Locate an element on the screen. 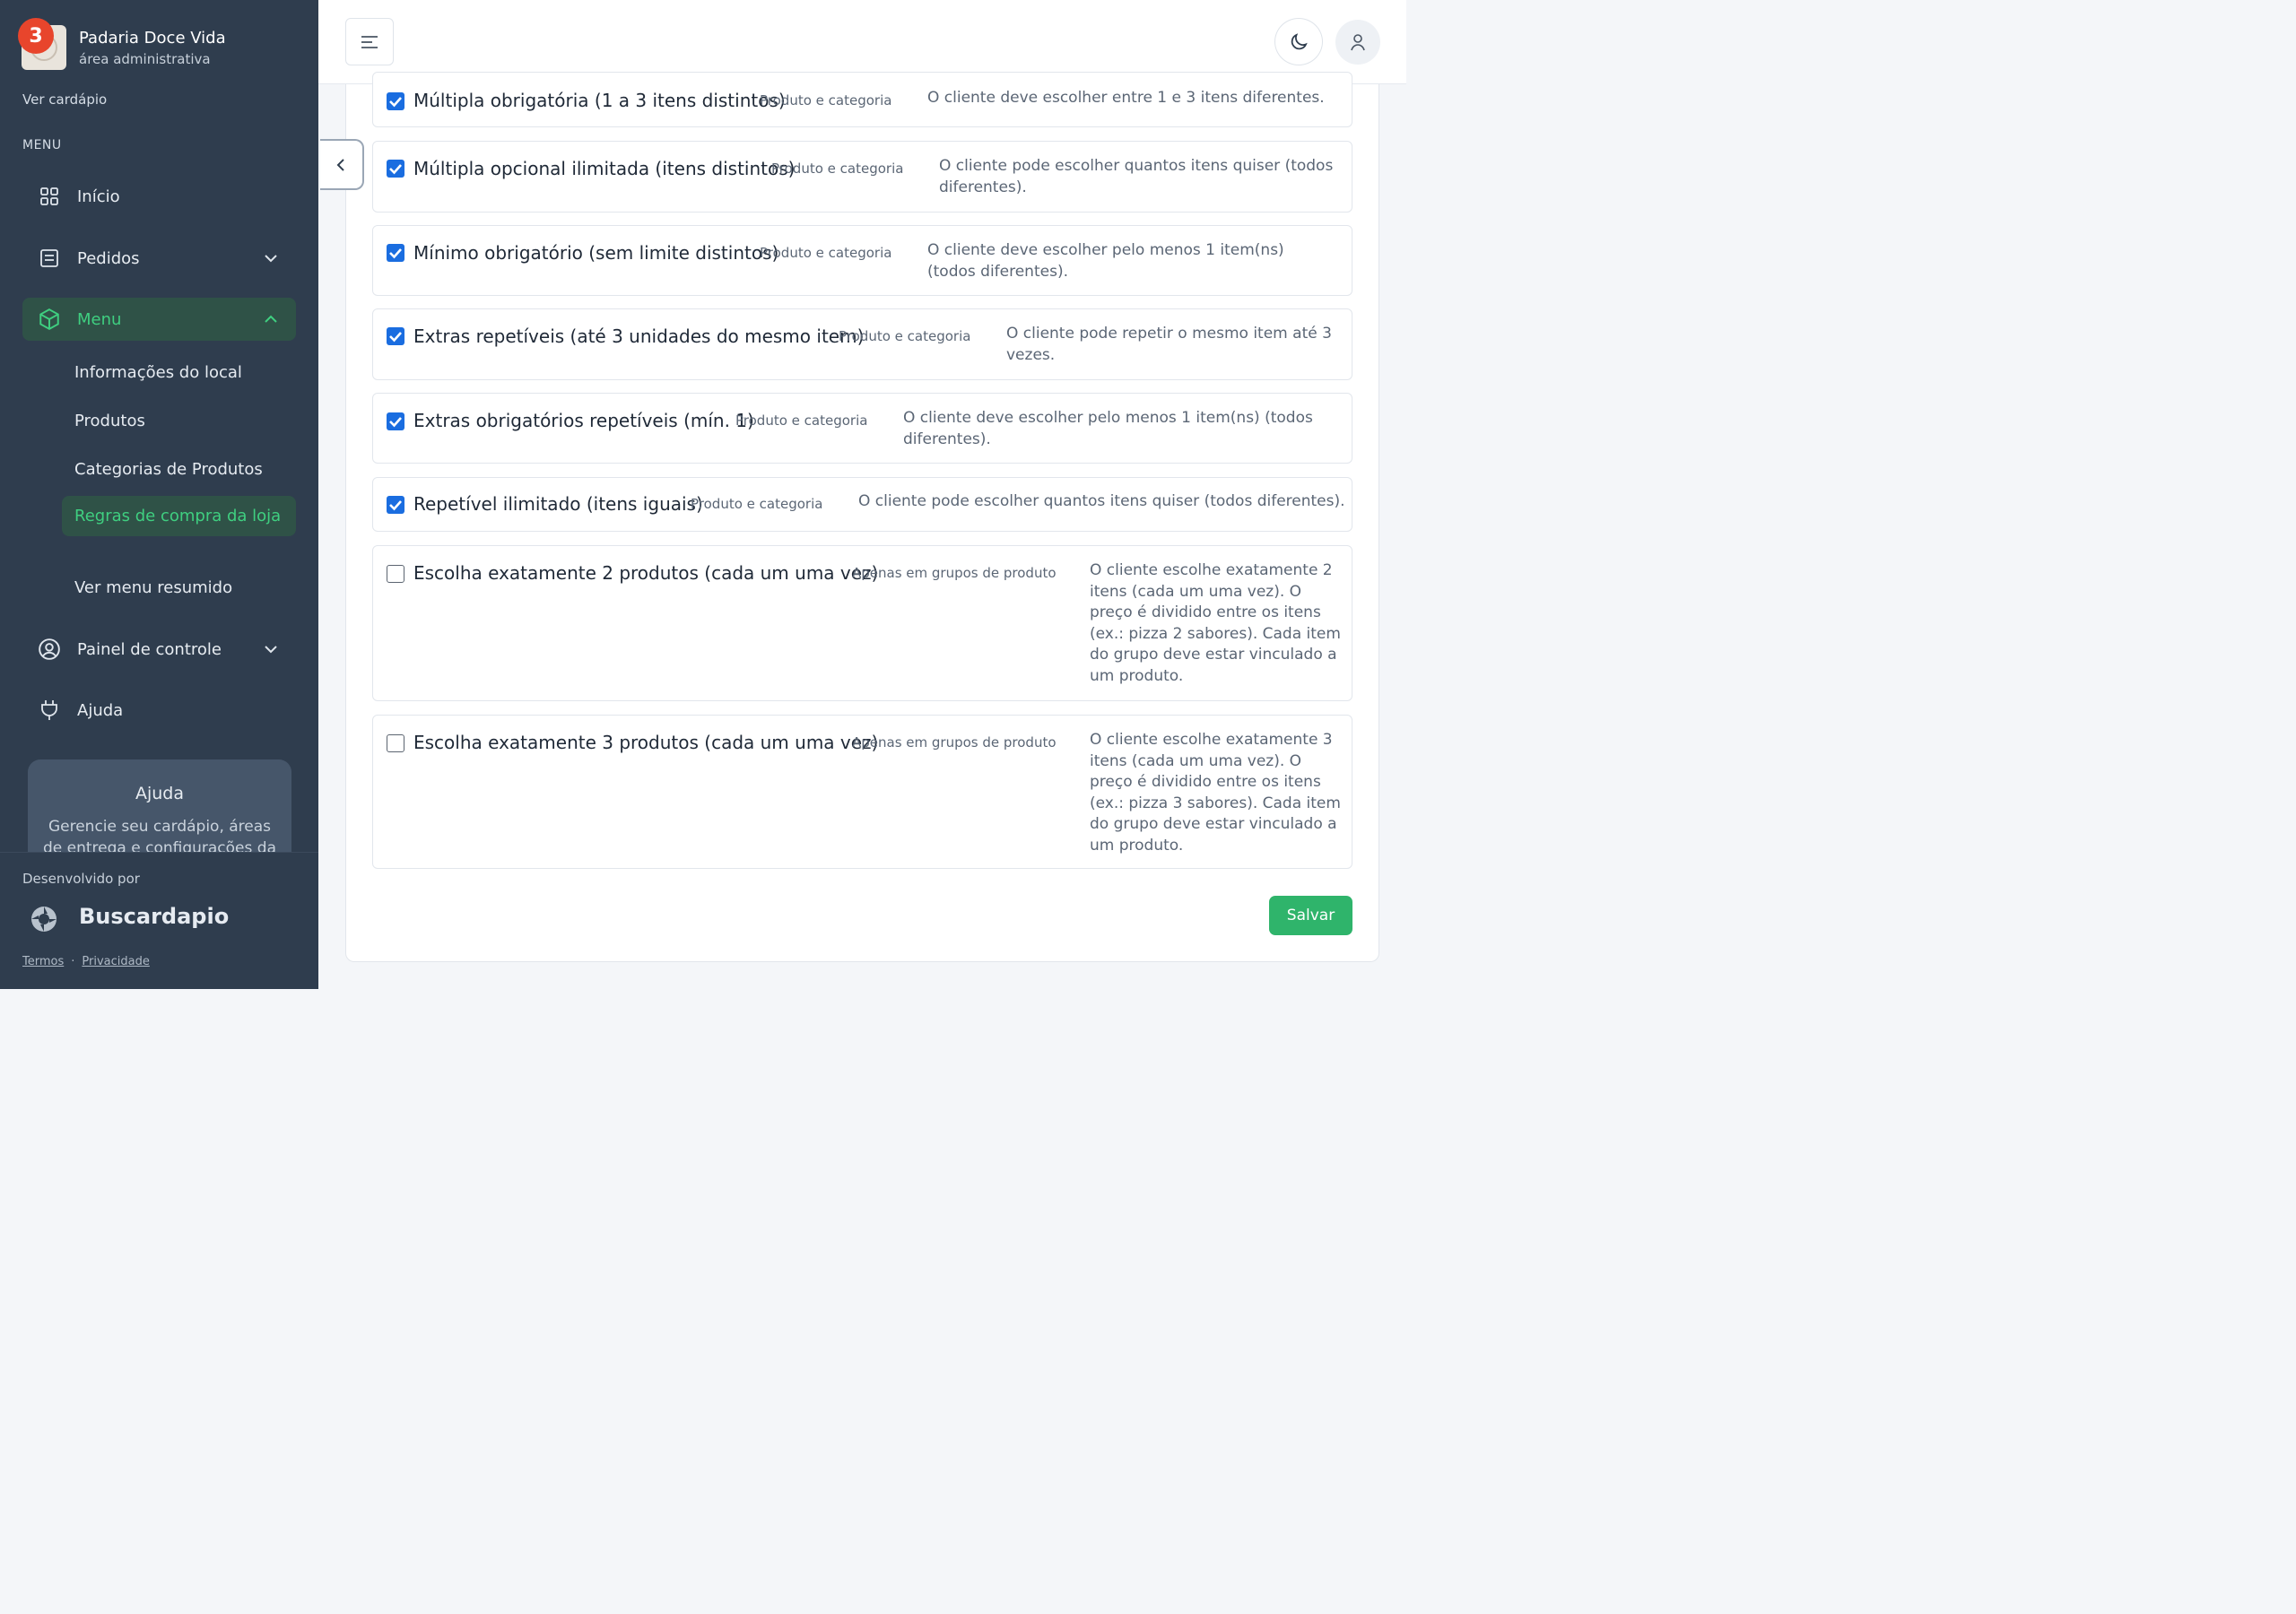  menu-toggle-button is located at coordinates (369, 41).